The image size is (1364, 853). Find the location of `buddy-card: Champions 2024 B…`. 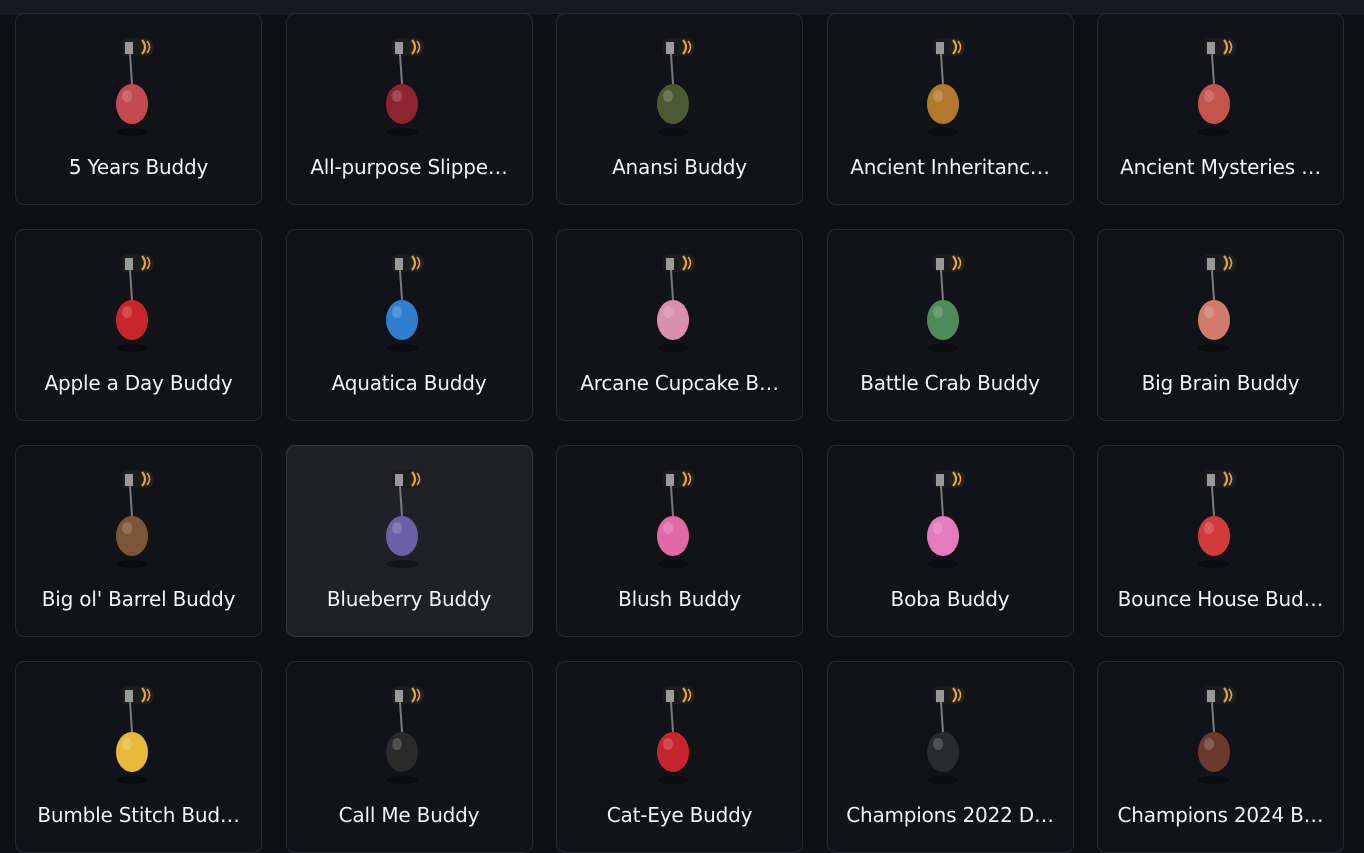

buddy-card: Champions 2024 B… is located at coordinates (1220, 757).